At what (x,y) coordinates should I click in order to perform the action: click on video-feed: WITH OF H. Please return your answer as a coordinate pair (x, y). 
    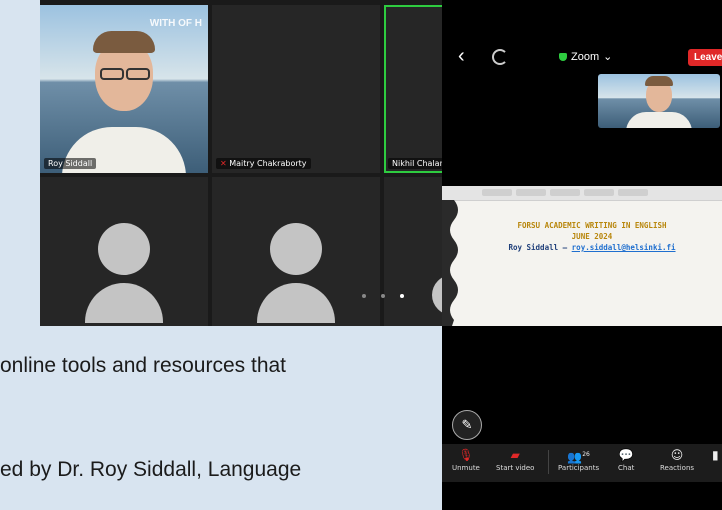
    Looking at the image, I should click on (124, 89).